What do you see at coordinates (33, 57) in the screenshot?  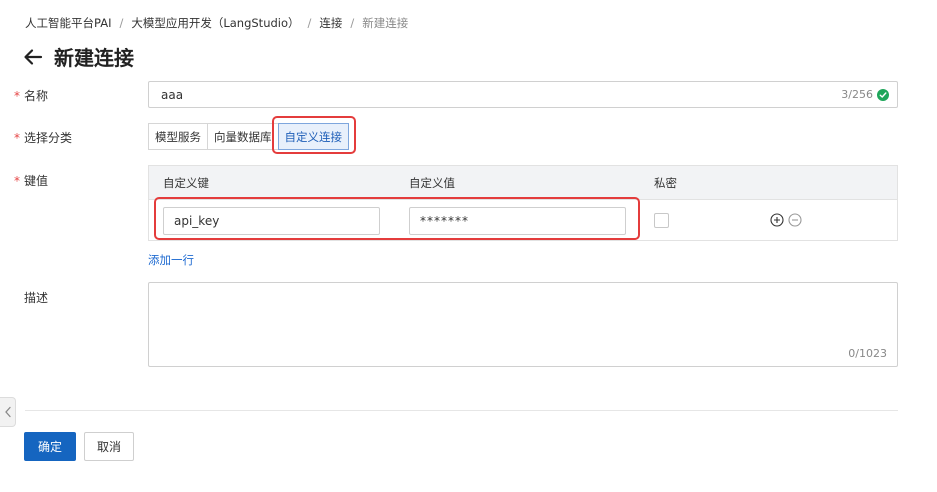 I see `back-arrow-icon` at bounding box center [33, 57].